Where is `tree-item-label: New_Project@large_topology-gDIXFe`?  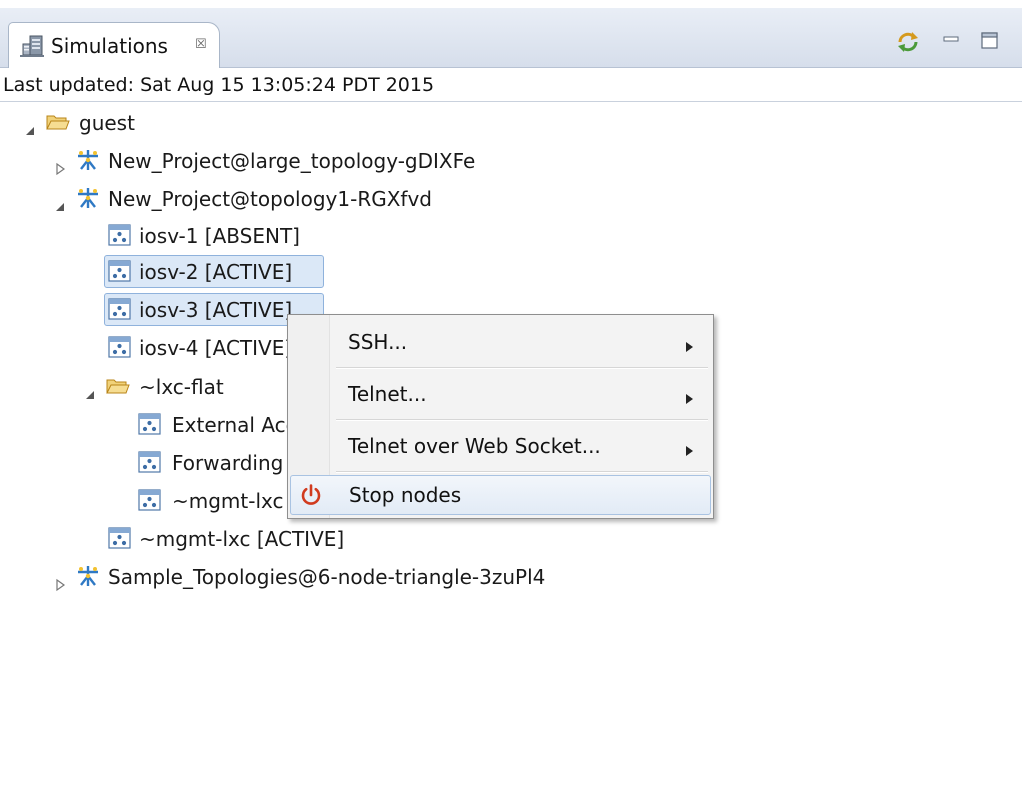 tree-item-label: New_Project@large_topology-gDIXFe is located at coordinates (292, 161).